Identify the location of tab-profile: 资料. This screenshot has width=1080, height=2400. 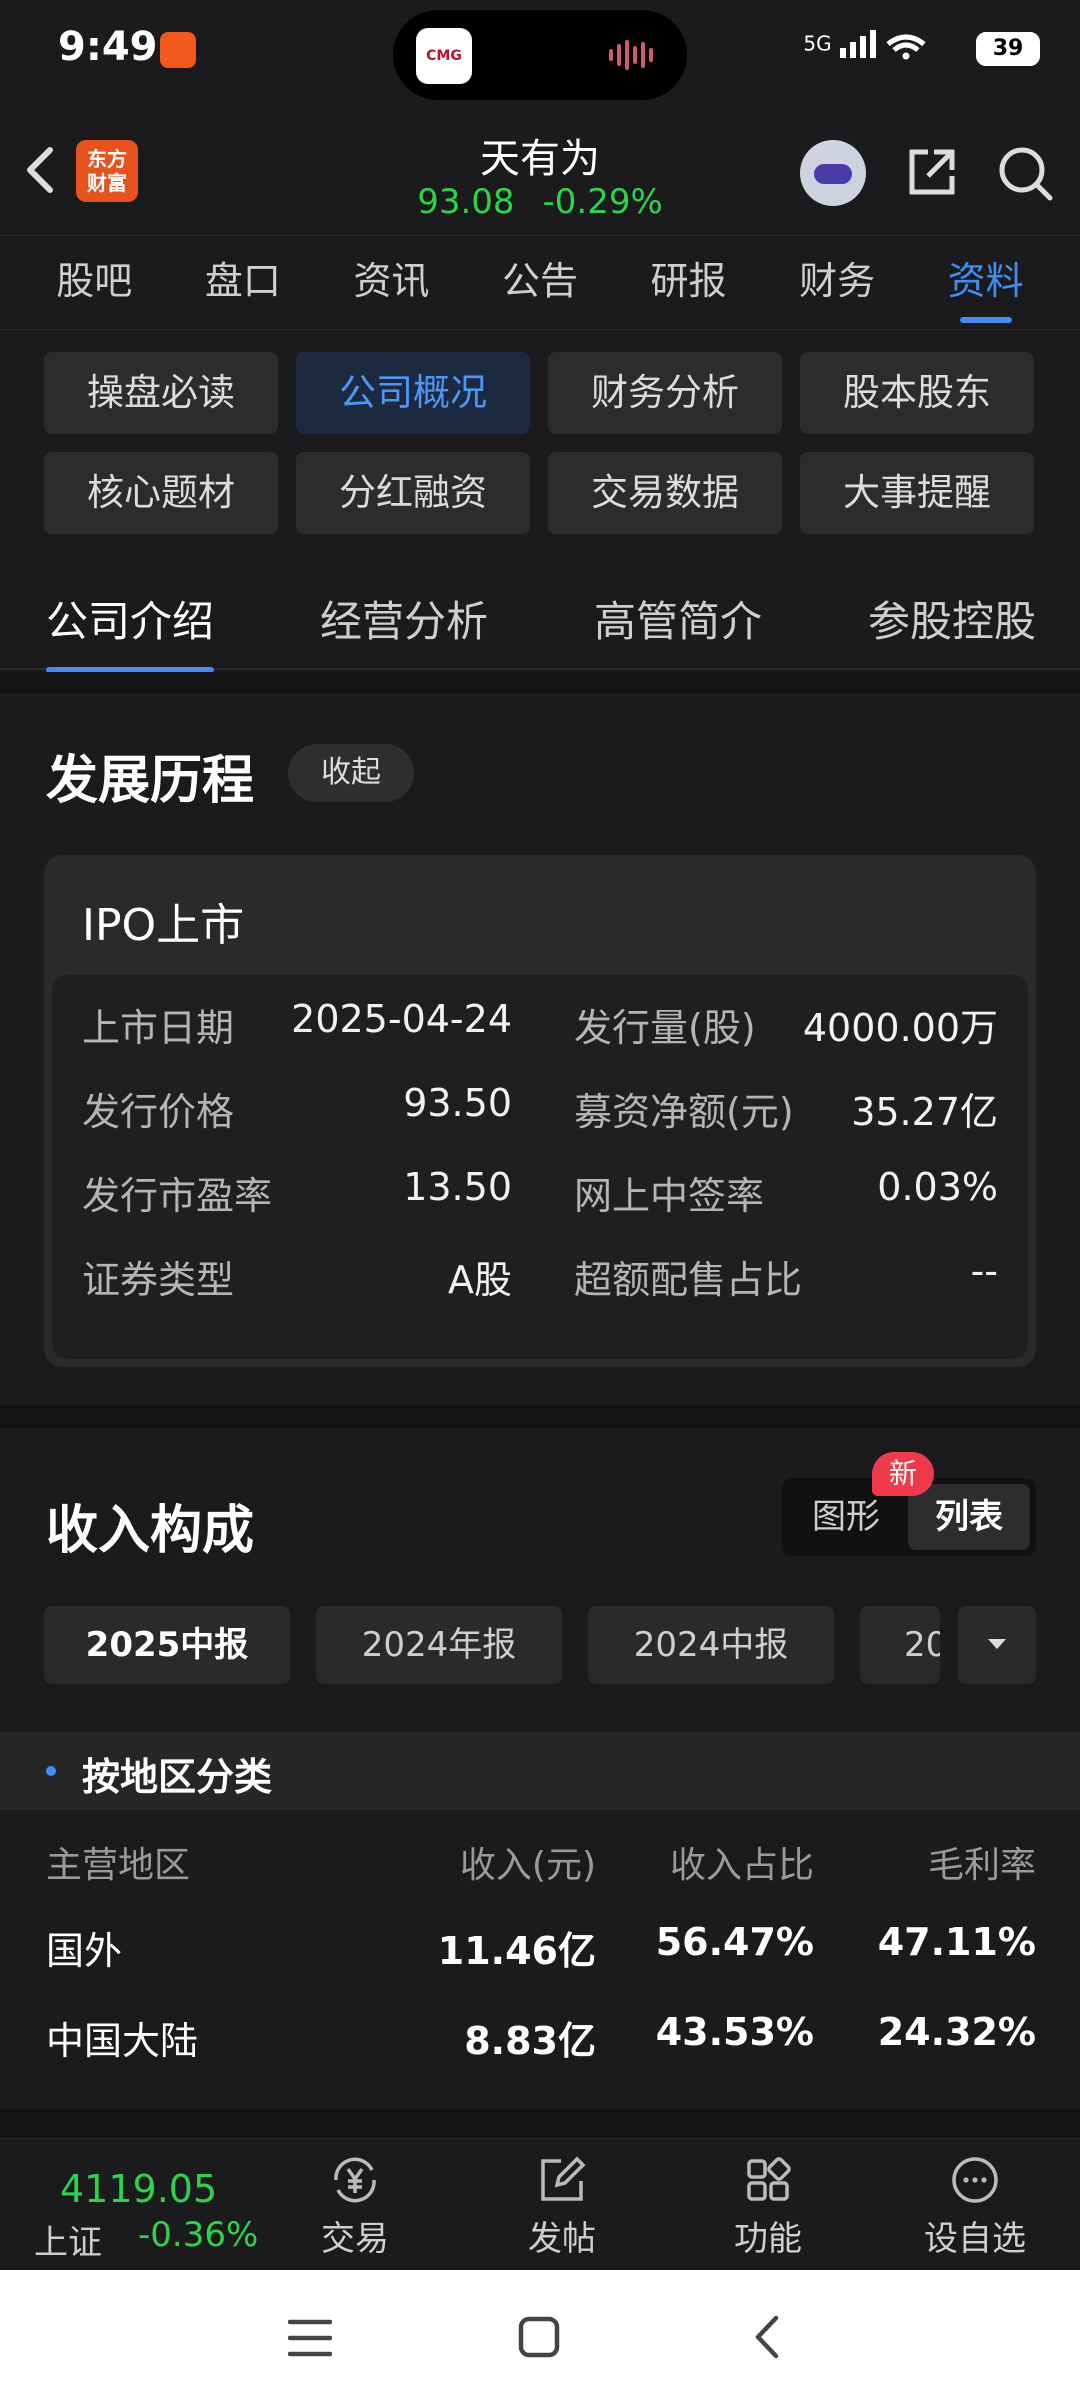
(986, 282).